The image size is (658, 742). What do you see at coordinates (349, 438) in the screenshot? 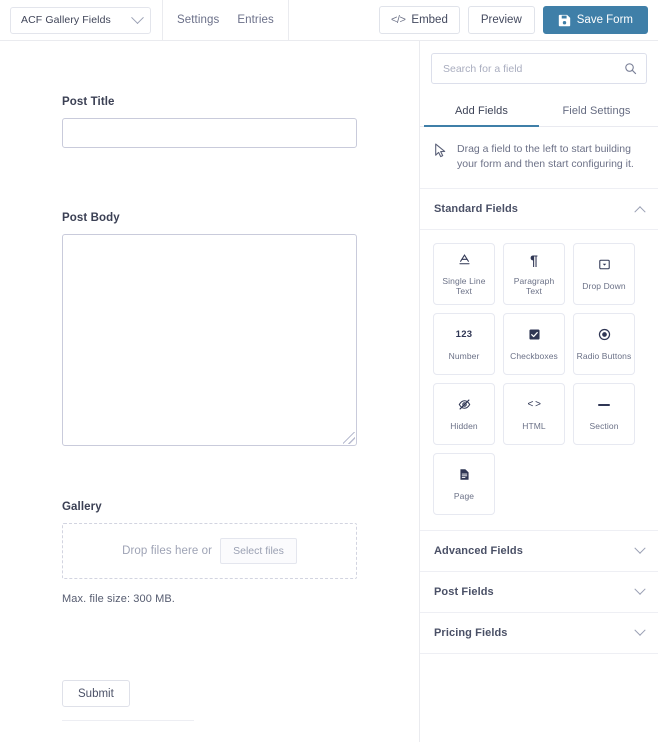
I see `textarea-resize-handle` at bounding box center [349, 438].